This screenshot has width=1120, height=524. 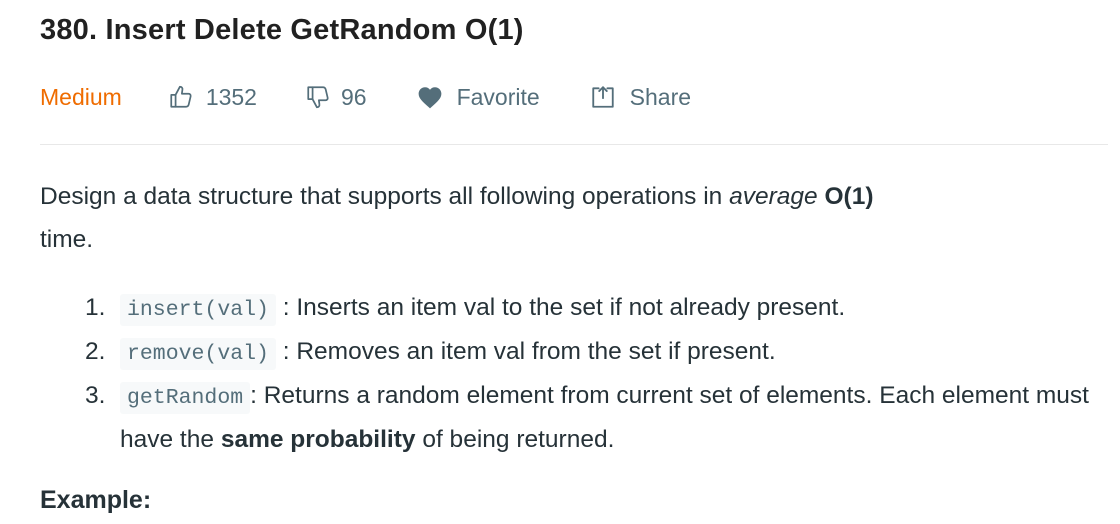 I want to click on emphasis-text: same probability, so click(x=318, y=439).